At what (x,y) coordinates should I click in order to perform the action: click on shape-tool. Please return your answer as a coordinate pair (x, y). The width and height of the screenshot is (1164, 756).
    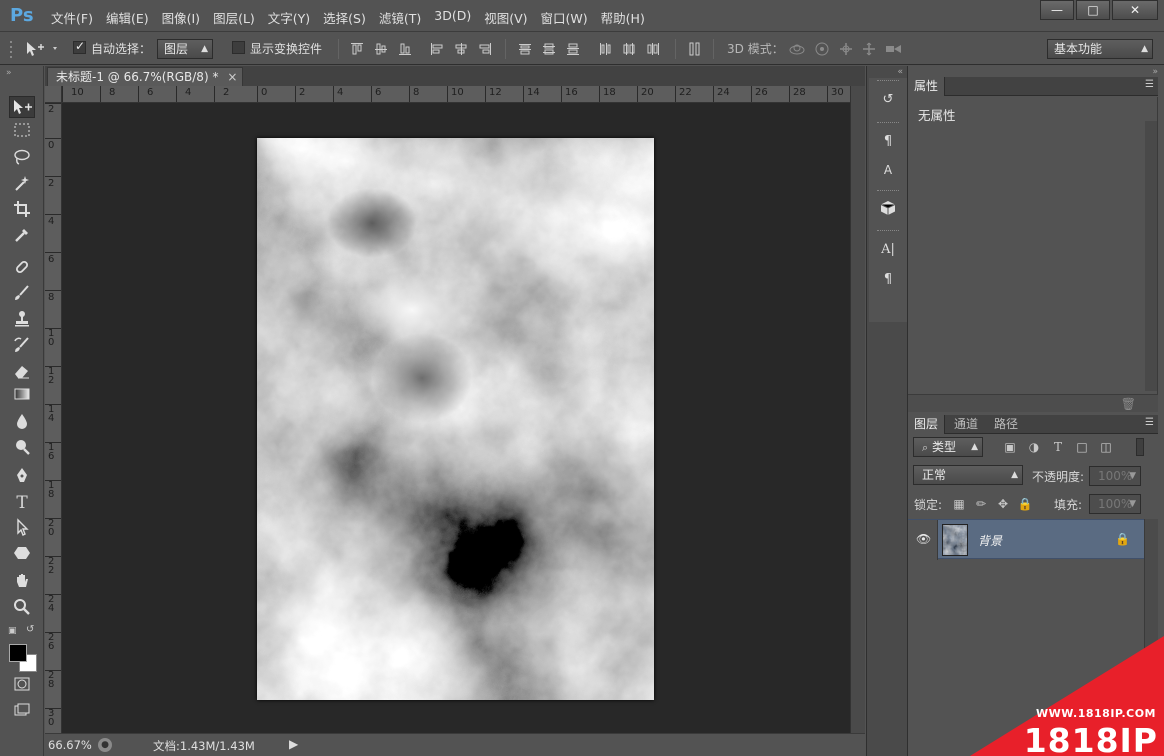
    Looking at the image, I should click on (22, 555).